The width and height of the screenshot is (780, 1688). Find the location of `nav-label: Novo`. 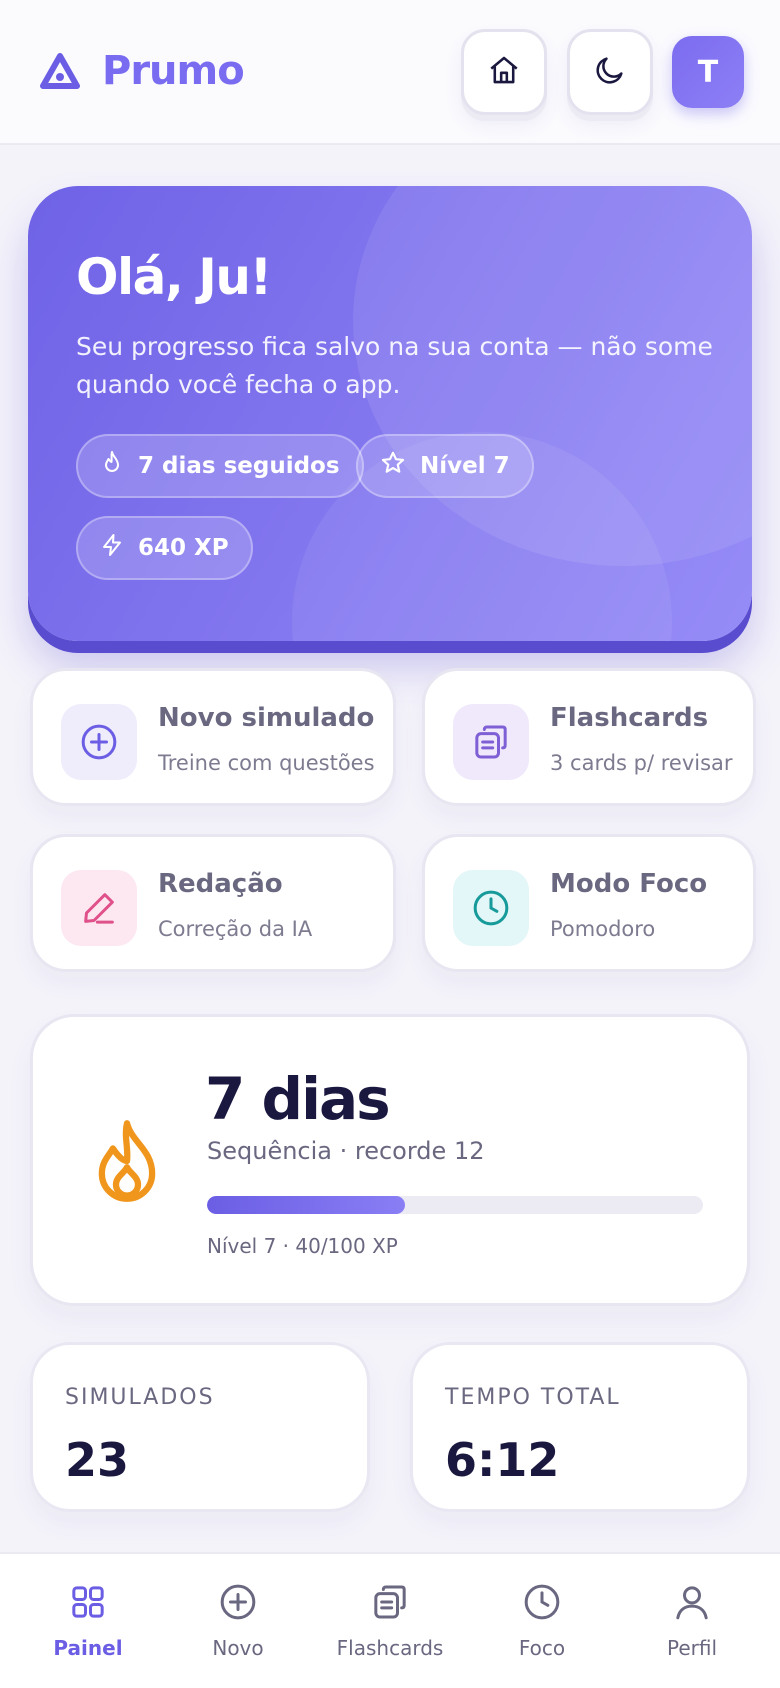

nav-label: Novo is located at coordinates (238, 1648).